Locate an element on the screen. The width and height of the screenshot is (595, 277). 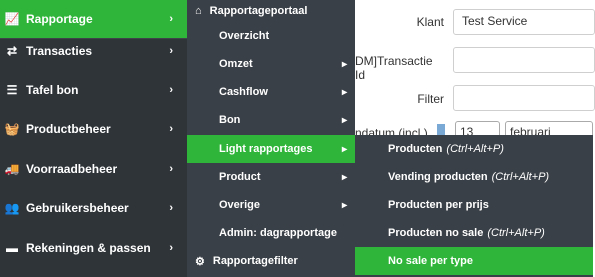
submenu-item-vending-producten: Vending producten (Ctrl+Alt+P) is located at coordinates (474, 177).